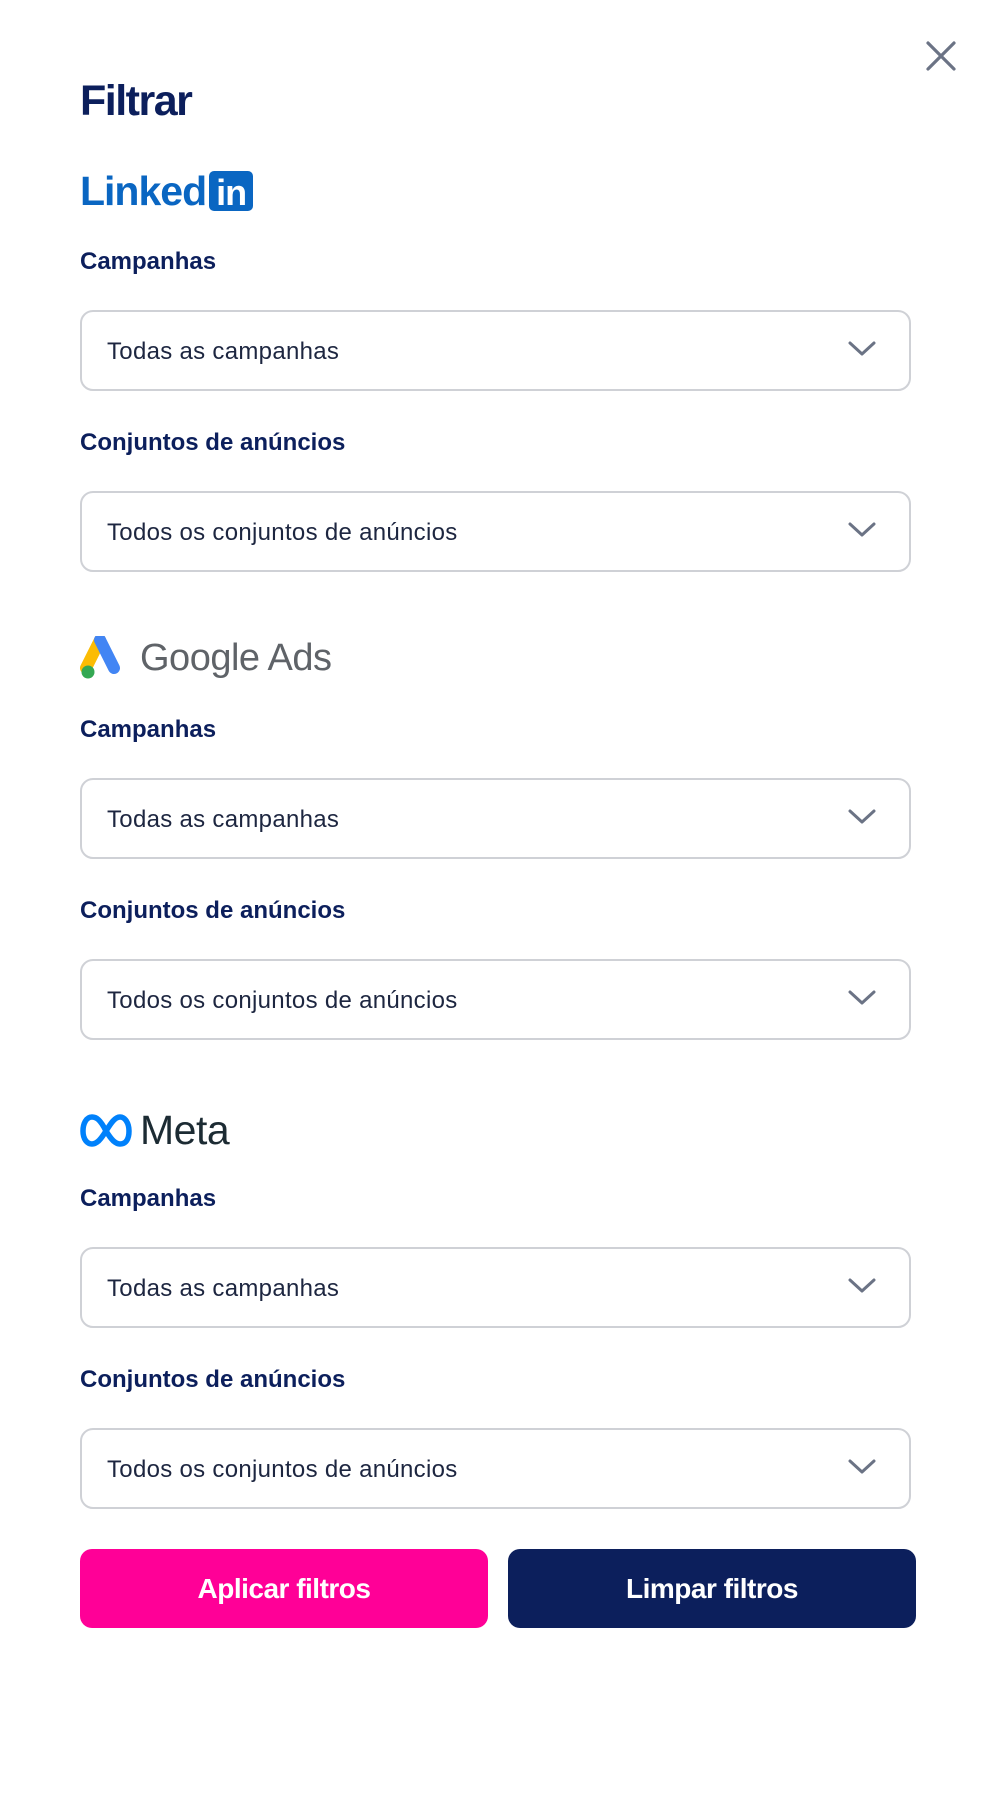  Describe the element at coordinates (282, 1000) in the screenshot. I see `google-adsets-value: Todos os conjuntos de anúncios` at that location.